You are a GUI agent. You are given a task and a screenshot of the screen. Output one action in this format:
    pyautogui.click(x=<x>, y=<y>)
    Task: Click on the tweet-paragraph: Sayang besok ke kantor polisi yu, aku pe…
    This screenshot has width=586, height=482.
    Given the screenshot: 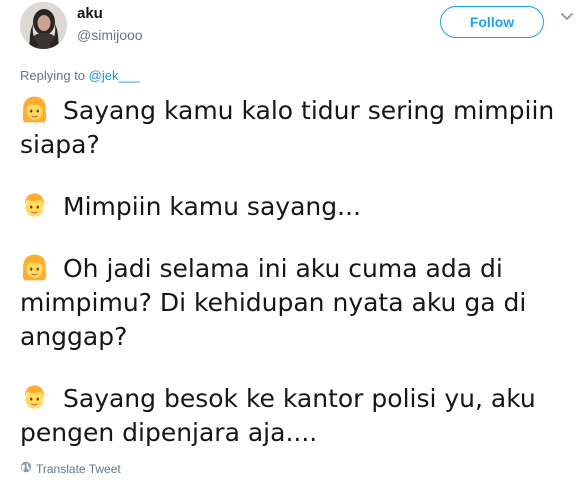 What is the action you would take?
    pyautogui.click(x=300, y=416)
    